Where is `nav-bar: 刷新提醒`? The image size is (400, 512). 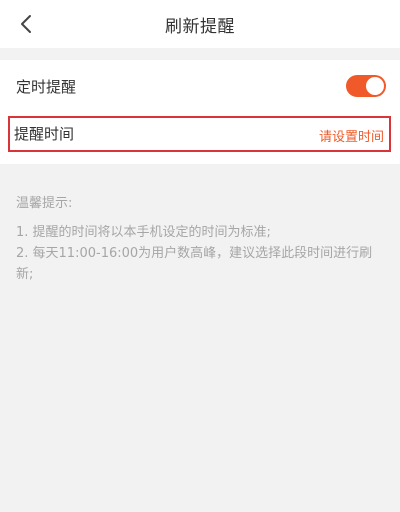
nav-bar: 刷新提醒 is located at coordinates (200, 24).